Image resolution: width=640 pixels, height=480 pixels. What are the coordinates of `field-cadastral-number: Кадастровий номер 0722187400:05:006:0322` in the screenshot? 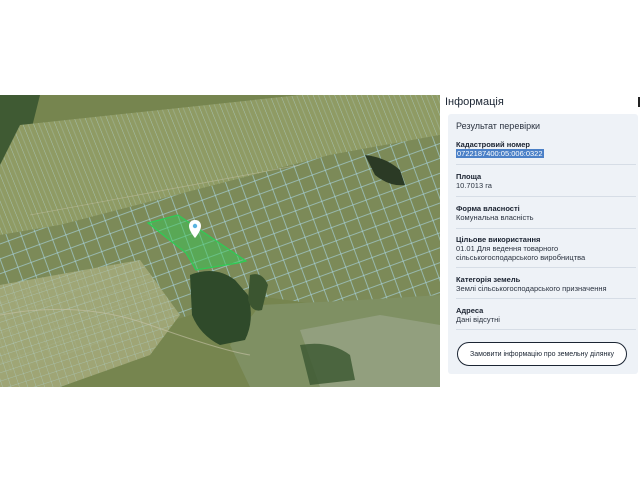 It's located at (546, 149).